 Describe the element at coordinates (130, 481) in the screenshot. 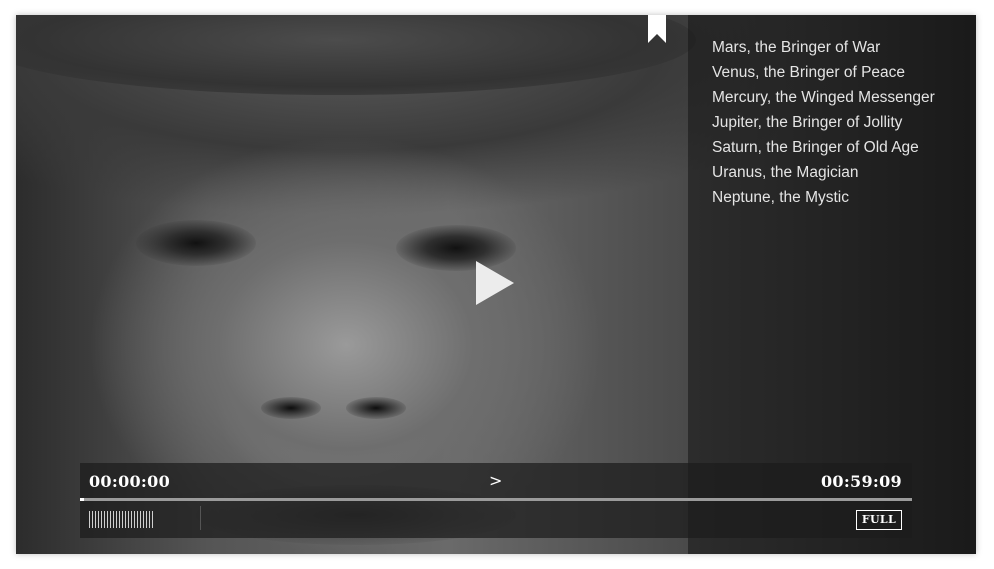

I see `current-time: 00:00:00` at that location.